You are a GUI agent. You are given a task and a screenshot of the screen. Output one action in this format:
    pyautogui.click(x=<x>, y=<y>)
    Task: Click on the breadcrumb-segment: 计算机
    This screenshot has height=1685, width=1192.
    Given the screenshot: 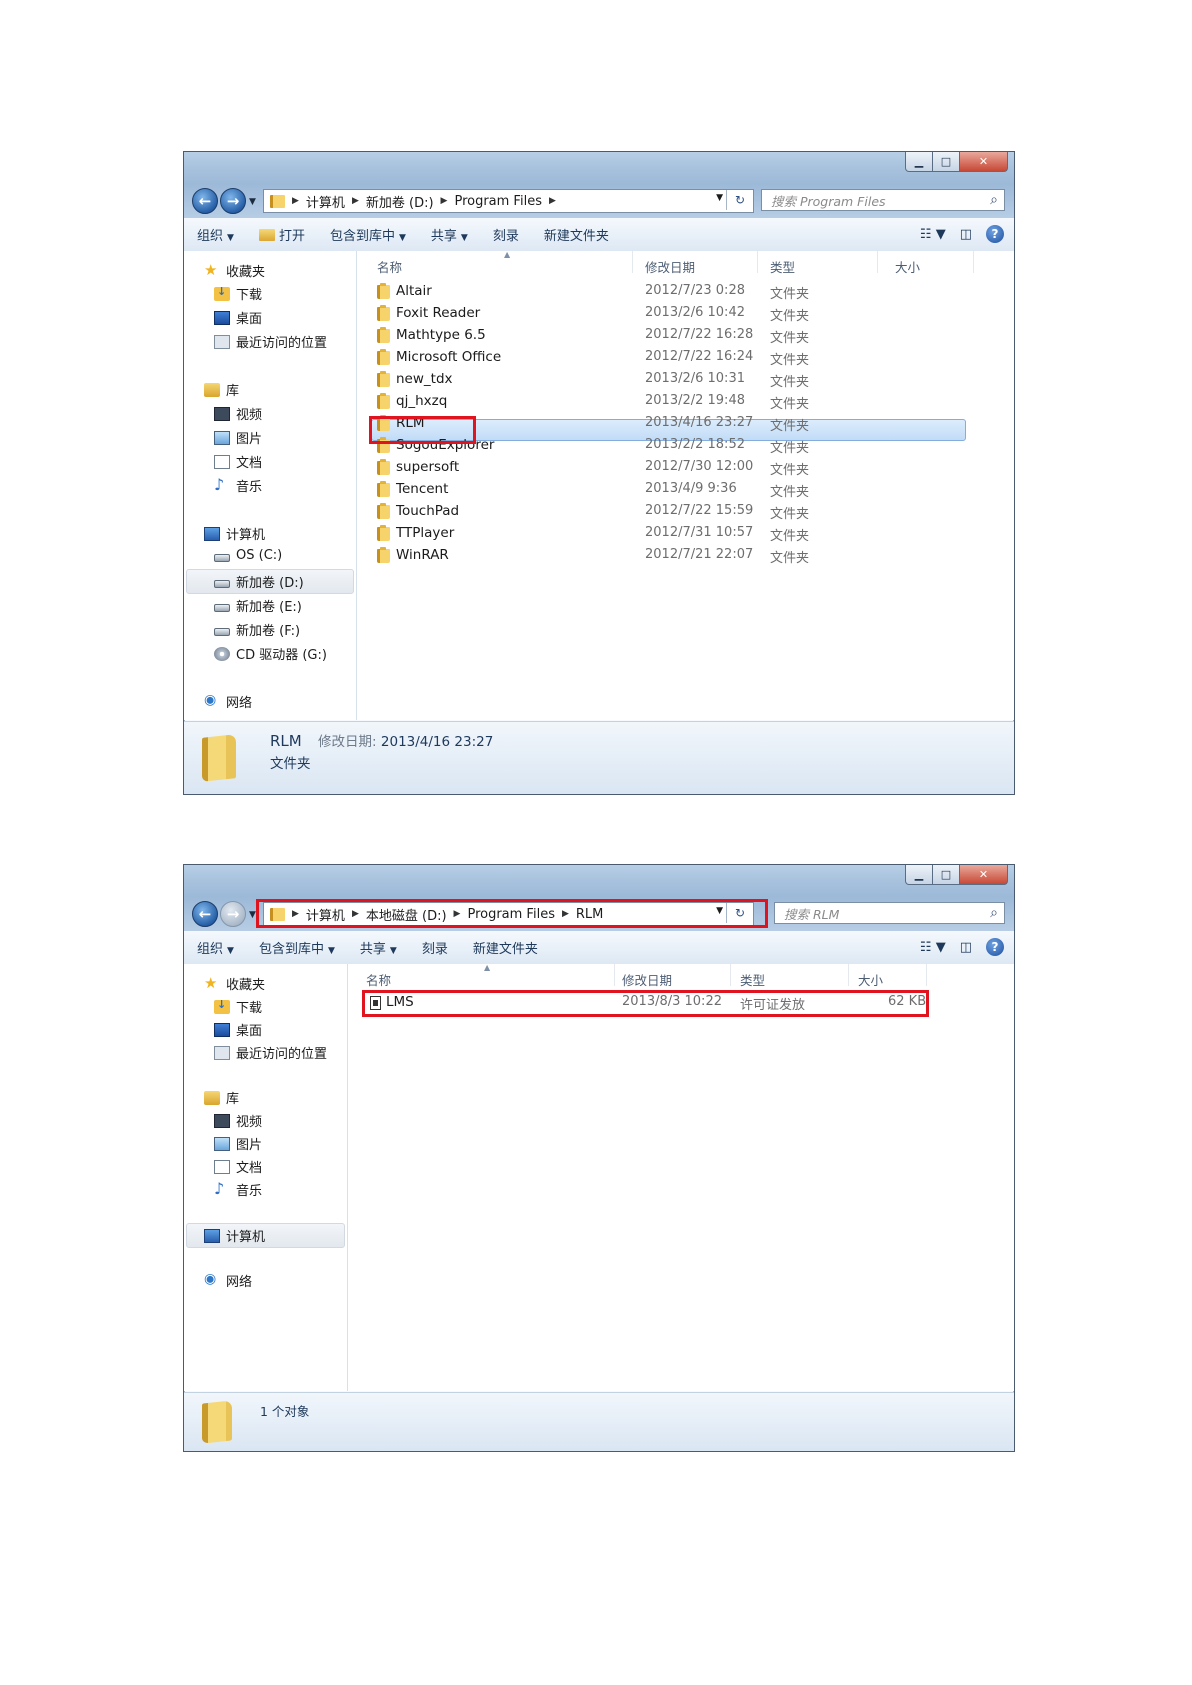 What is the action you would take?
    pyautogui.click(x=325, y=201)
    